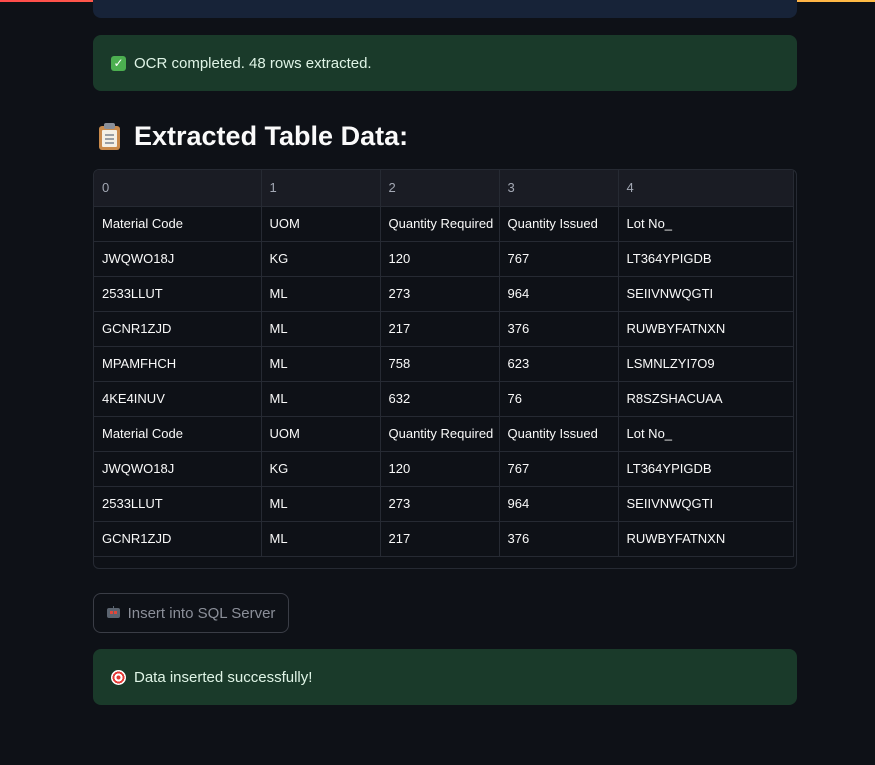 Image resolution: width=875 pixels, height=765 pixels. Describe the element at coordinates (118, 63) in the screenshot. I see `check-box-icon: ✓` at that location.